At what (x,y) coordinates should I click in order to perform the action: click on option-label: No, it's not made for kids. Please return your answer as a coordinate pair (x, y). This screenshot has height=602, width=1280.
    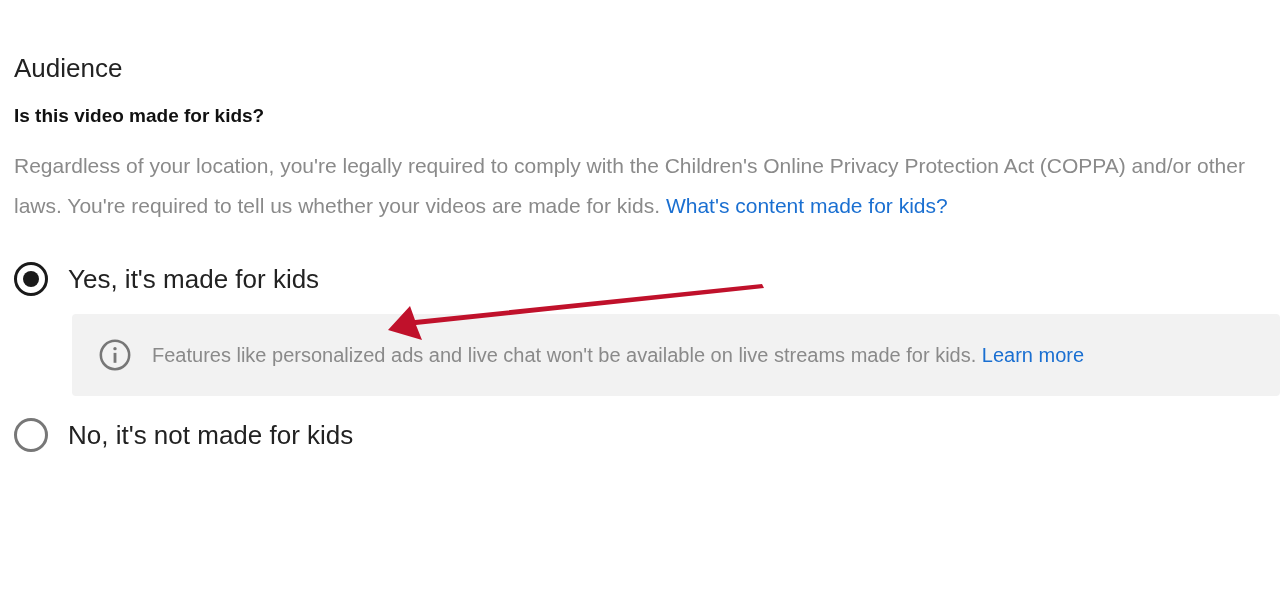
    Looking at the image, I should click on (211, 435).